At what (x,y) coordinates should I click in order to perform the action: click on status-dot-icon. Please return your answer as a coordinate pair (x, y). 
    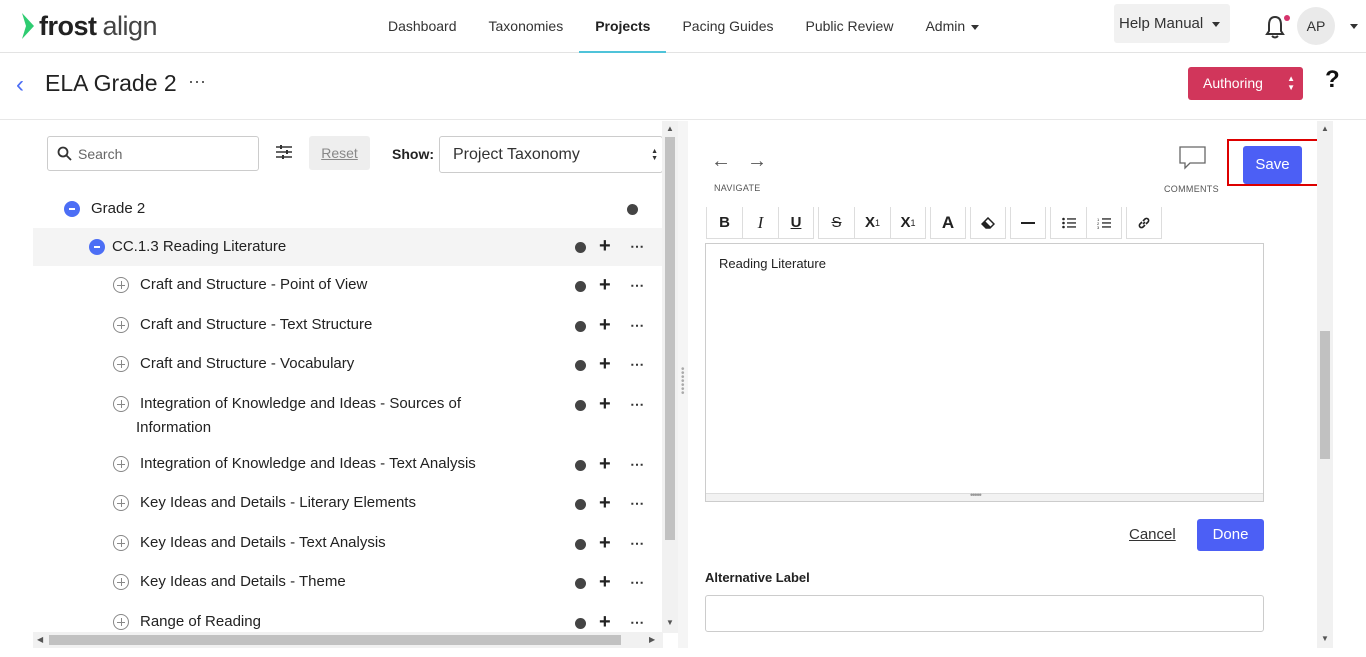
    Looking at the image, I should click on (632, 209).